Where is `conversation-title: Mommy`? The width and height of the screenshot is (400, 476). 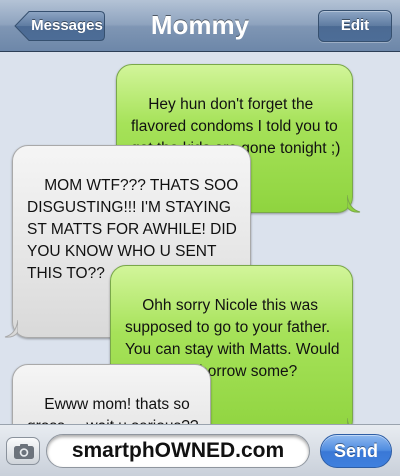
conversation-title: Mommy is located at coordinates (200, 25).